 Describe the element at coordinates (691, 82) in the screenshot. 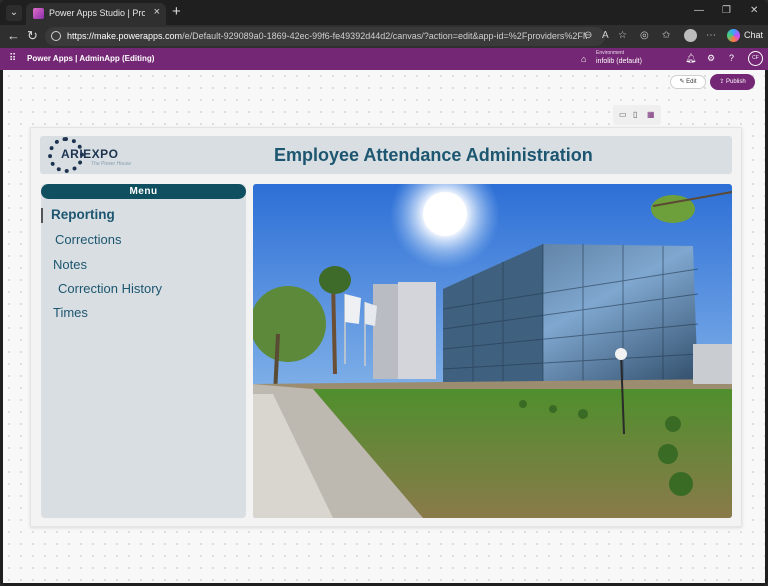

I see `edit-button-label: Edit` at that location.